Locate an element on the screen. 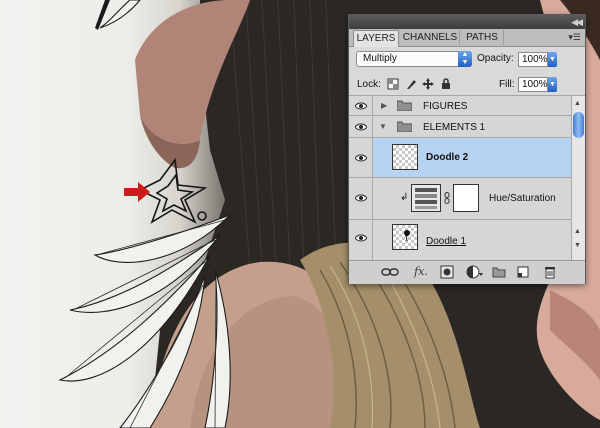 The image size is (600, 428). layer-name: ELEMENTS 1 is located at coordinates (454, 127).